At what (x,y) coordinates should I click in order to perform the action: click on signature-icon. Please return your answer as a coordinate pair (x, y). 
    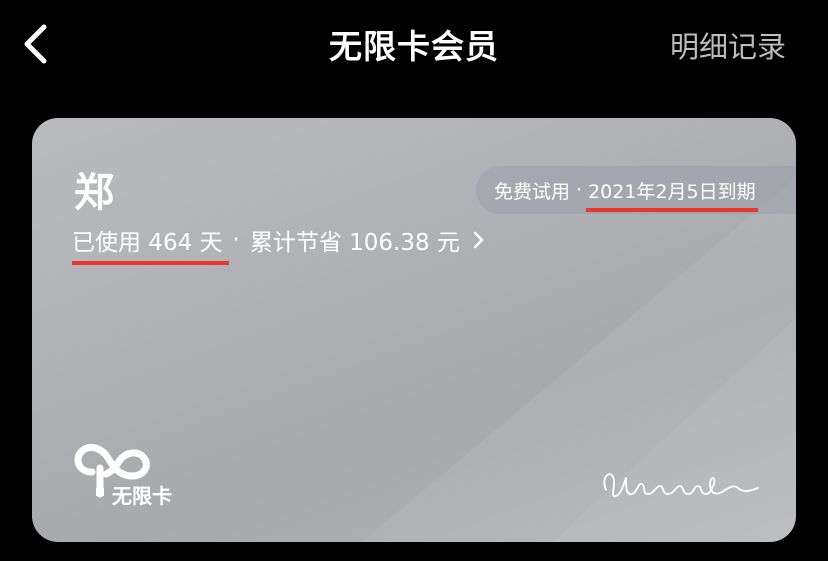
    Looking at the image, I should click on (681, 485).